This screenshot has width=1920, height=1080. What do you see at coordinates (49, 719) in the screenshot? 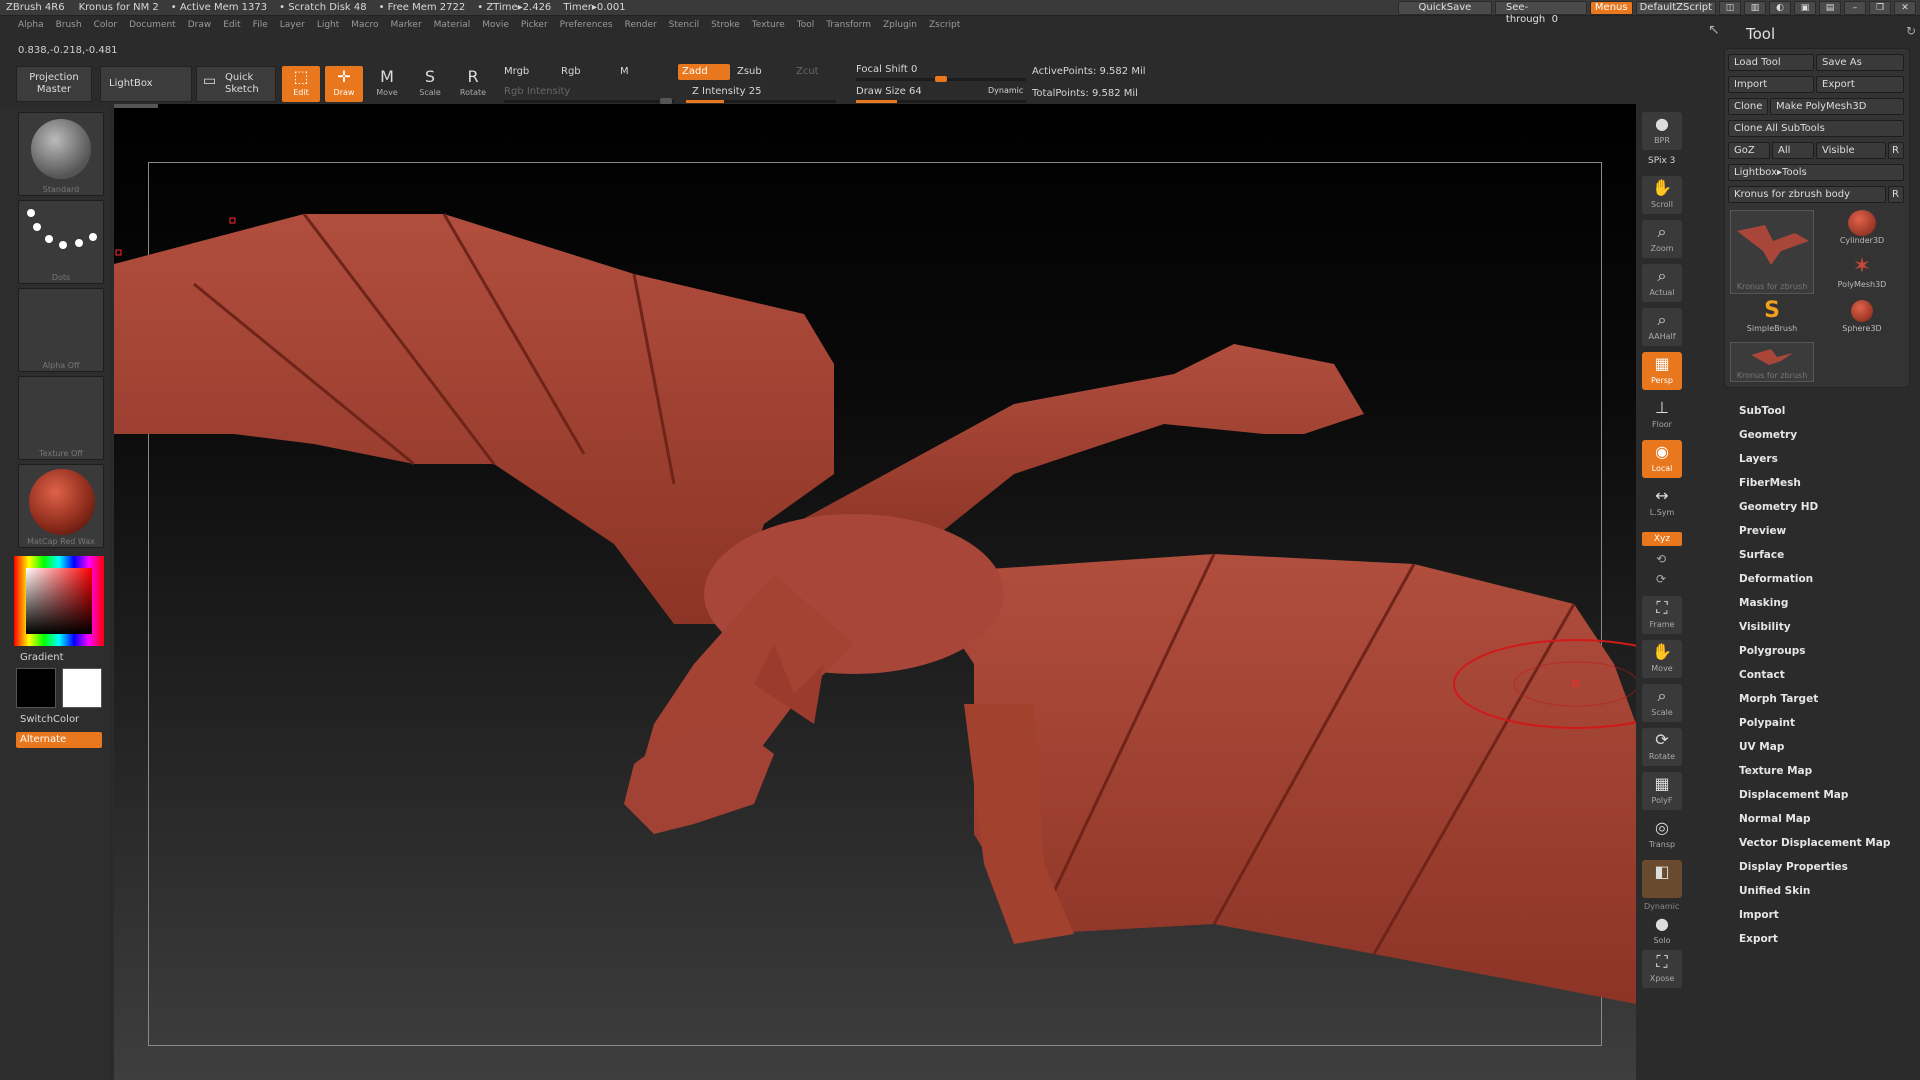
I see `switchcolor-button: SwitchColor` at bounding box center [49, 719].